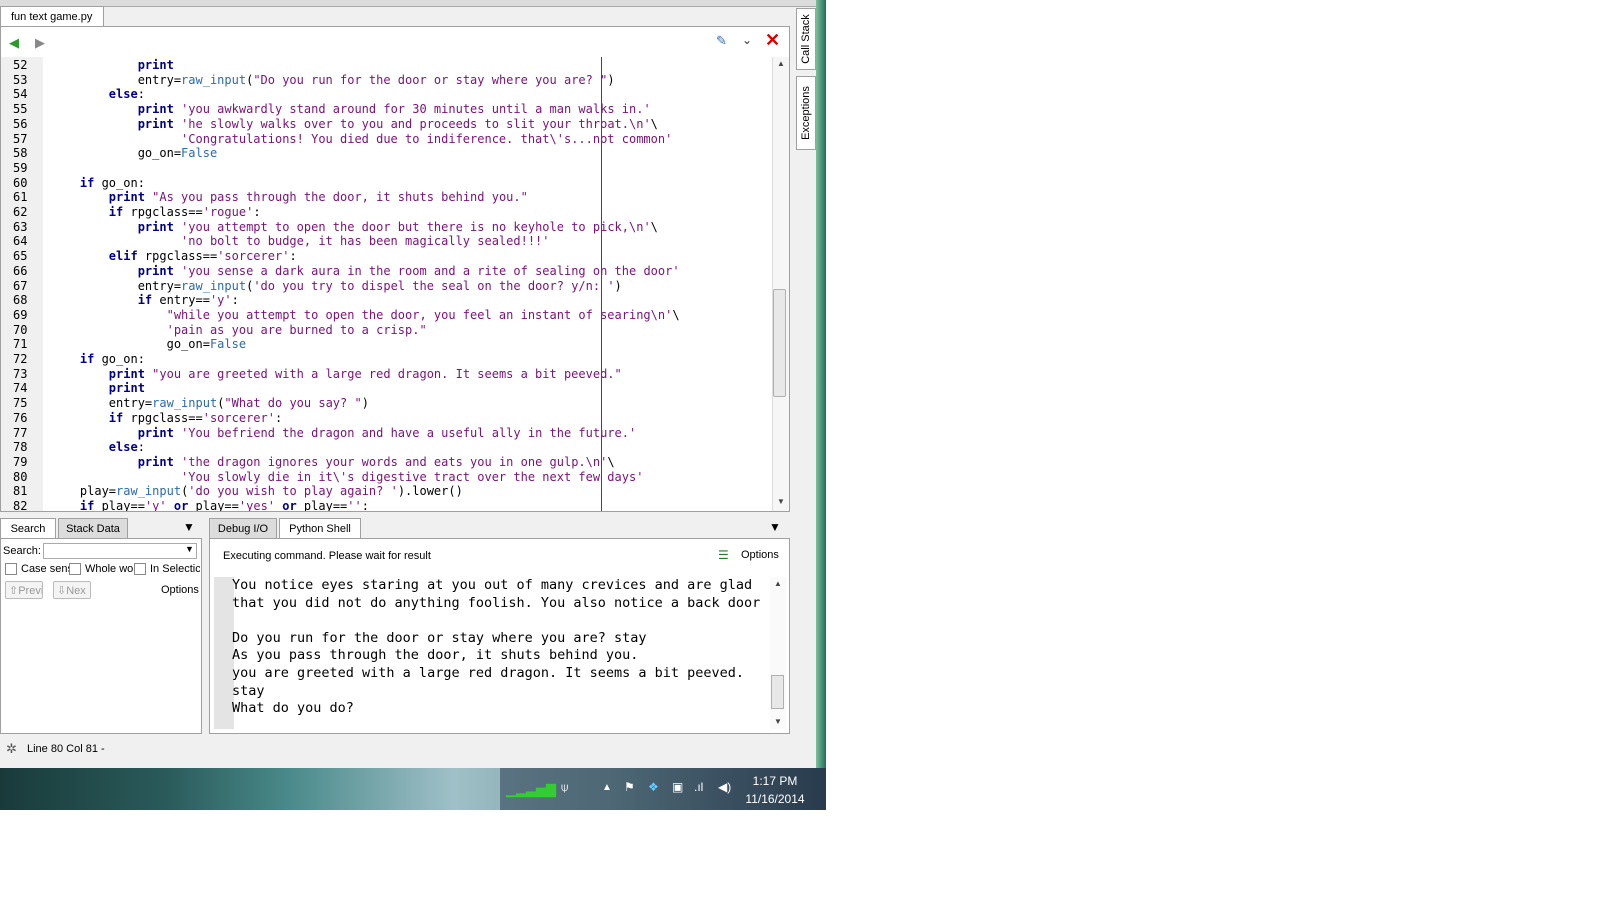 This screenshot has height=900, width=1600. What do you see at coordinates (184, 212) in the screenshot?
I see `code-text: if rpgclass=='rogue':` at bounding box center [184, 212].